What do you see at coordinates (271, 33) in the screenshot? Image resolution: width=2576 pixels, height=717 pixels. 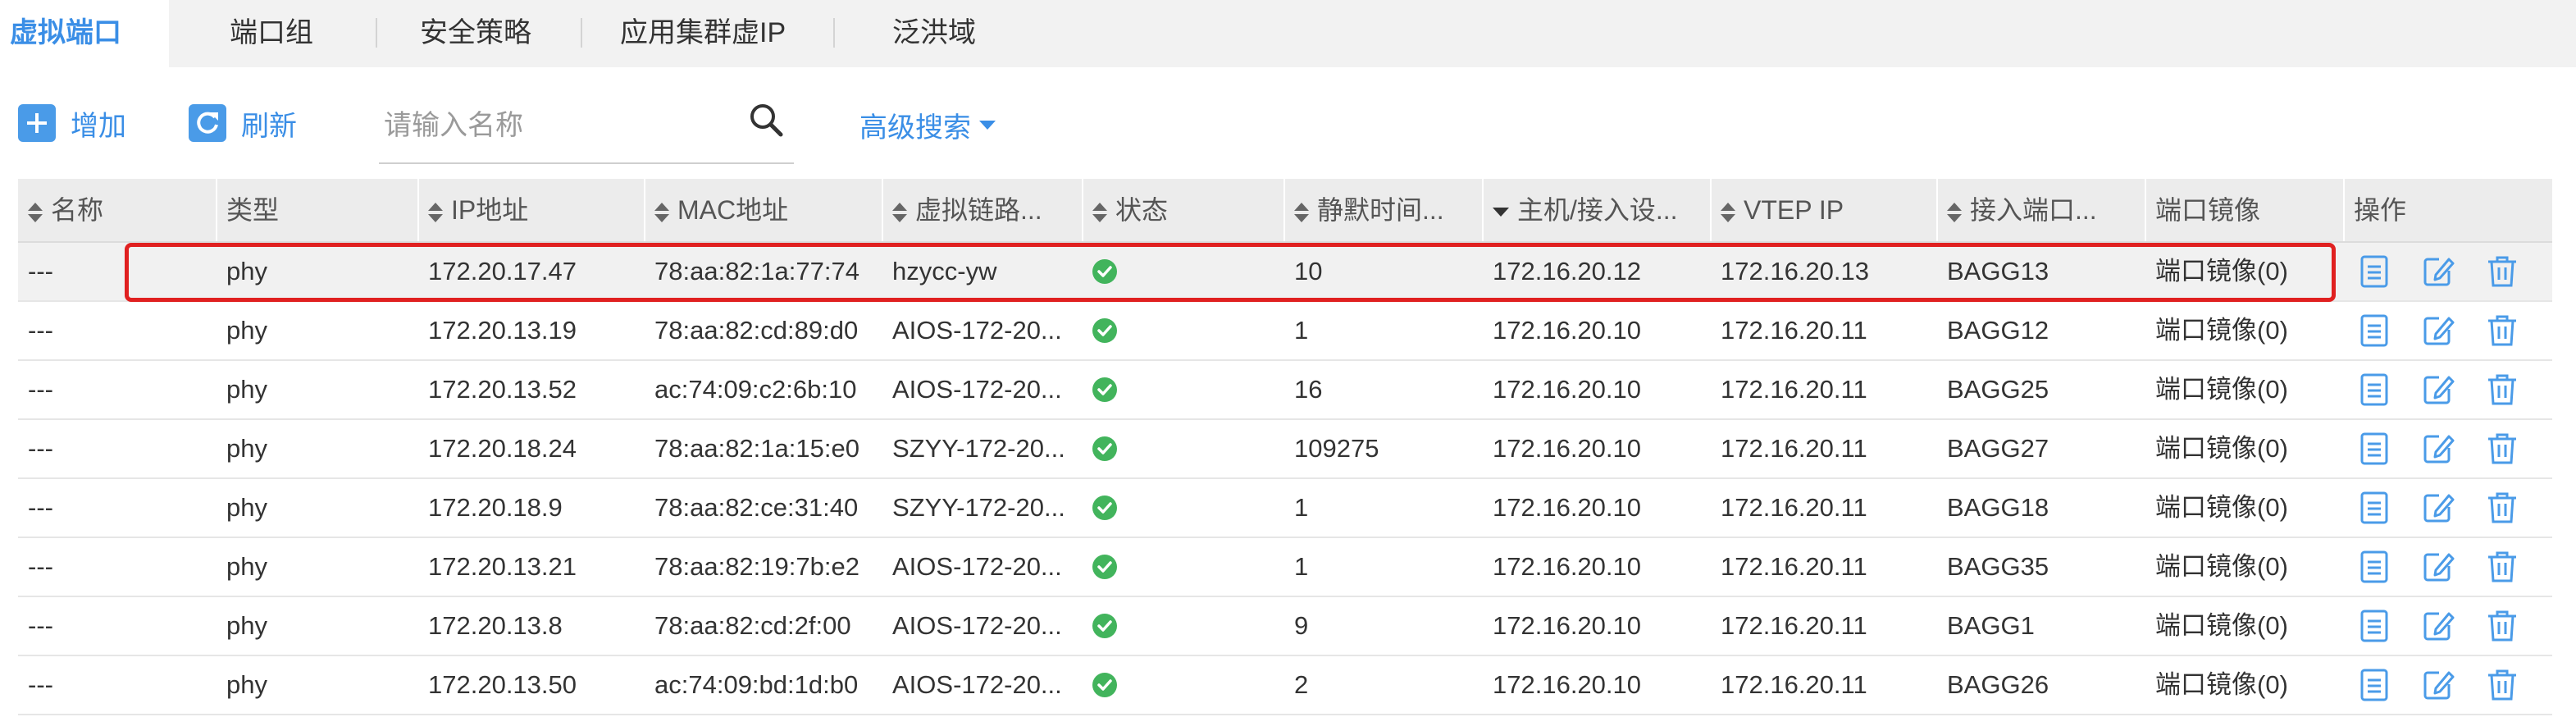 I see `tab-port-group: 端口组` at bounding box center [271, 33].